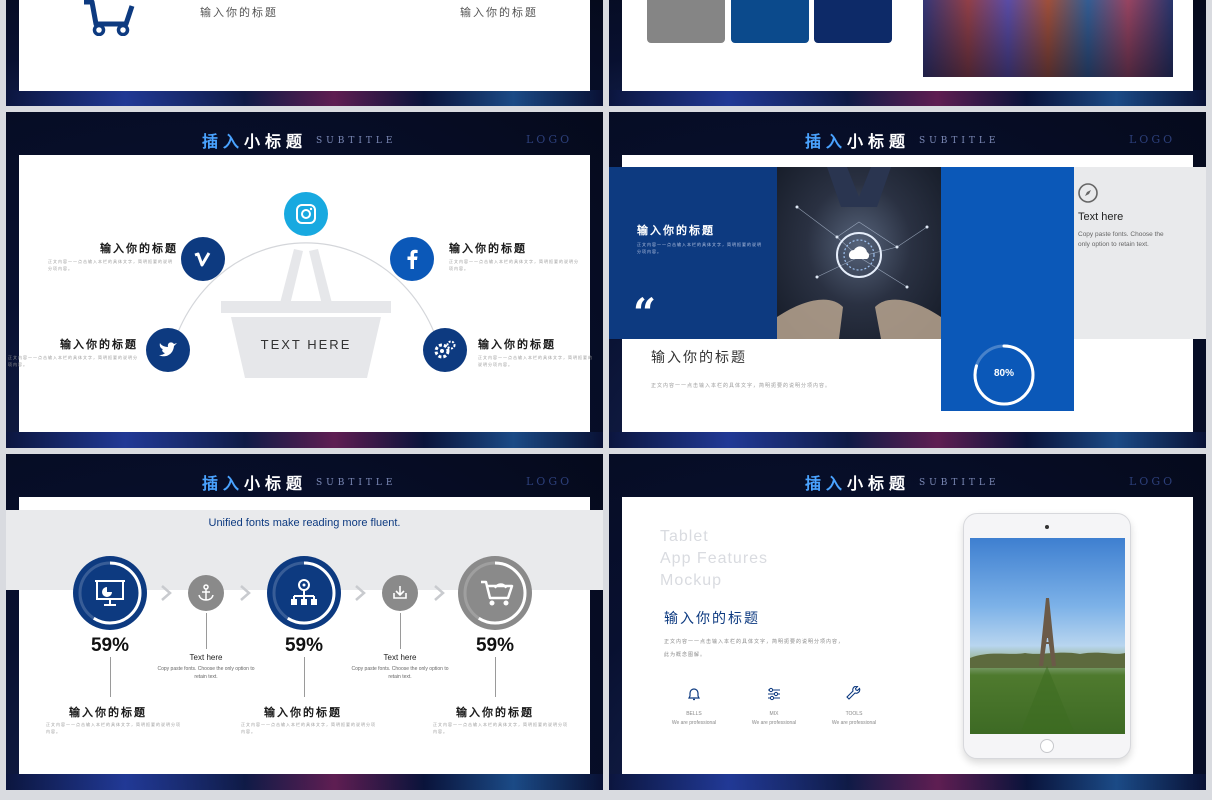 The height and width of the screenshot is (800, 1212). Describe the element at coordinates (694, 694) in the screenshot. I see `bell-icon` at that location.